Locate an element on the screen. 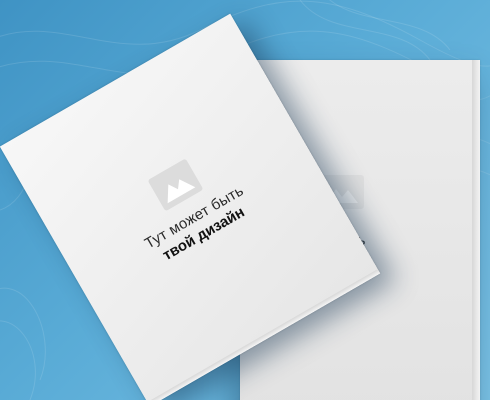 This screenshot has width=490, height=400. image-placeholder-icon is located at coordinates (175, 185).